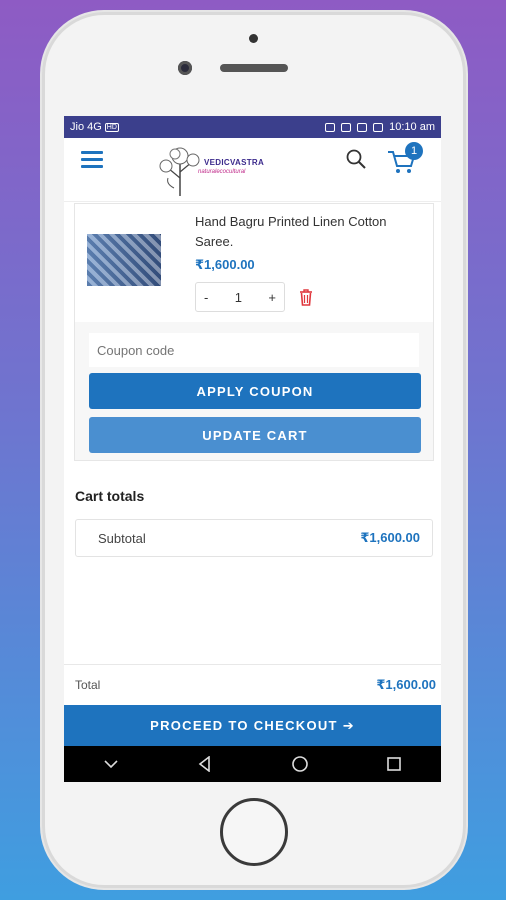 The image size is (506, 900). Describe the element at coordinates (306, 297) in the screenshot. I see `trash-icon` at that location.